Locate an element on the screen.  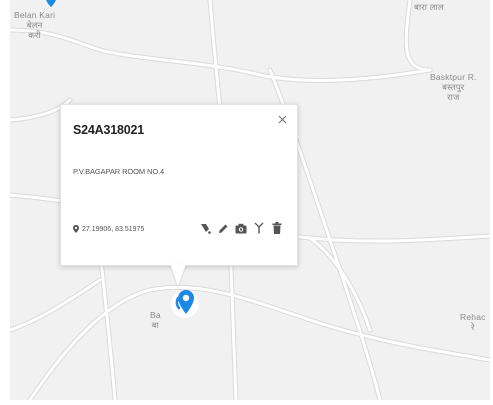
place-label-native: बारा लाल is located at coordinates (429, 7).